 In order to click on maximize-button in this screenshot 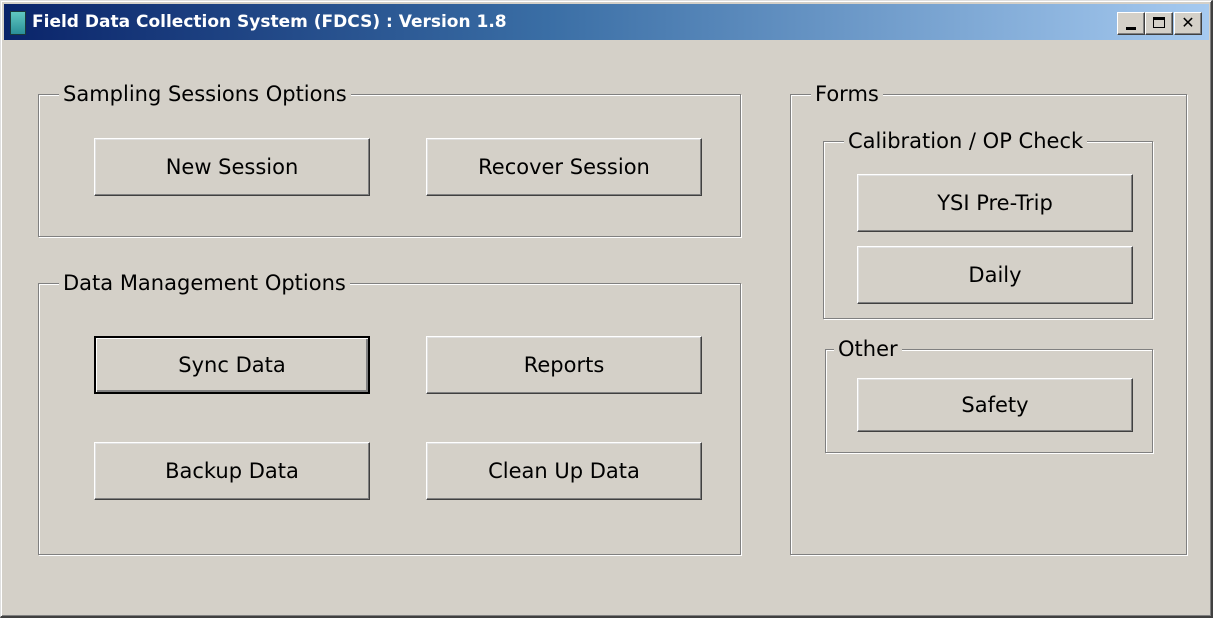, I will do `click(1159, 23)`.